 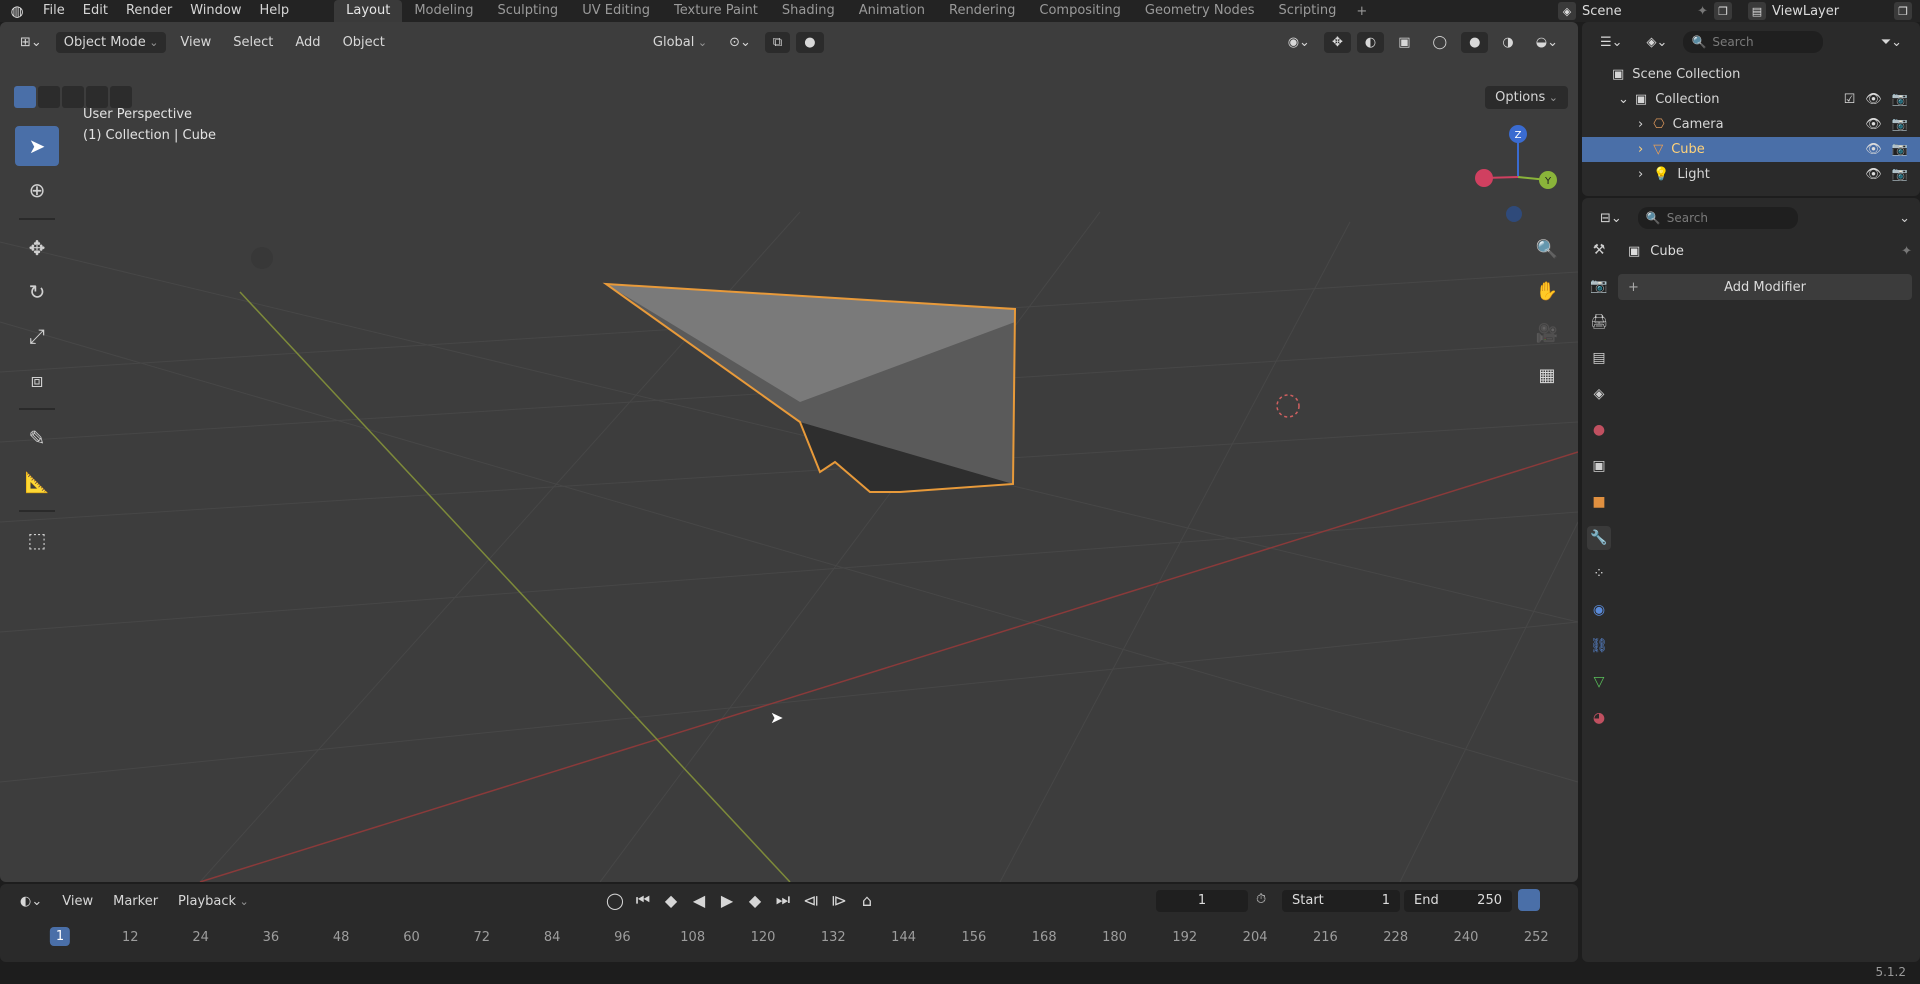 I want to click on workspace-tab-texture-paint: Texture Paint, so click(x=716, y=11).